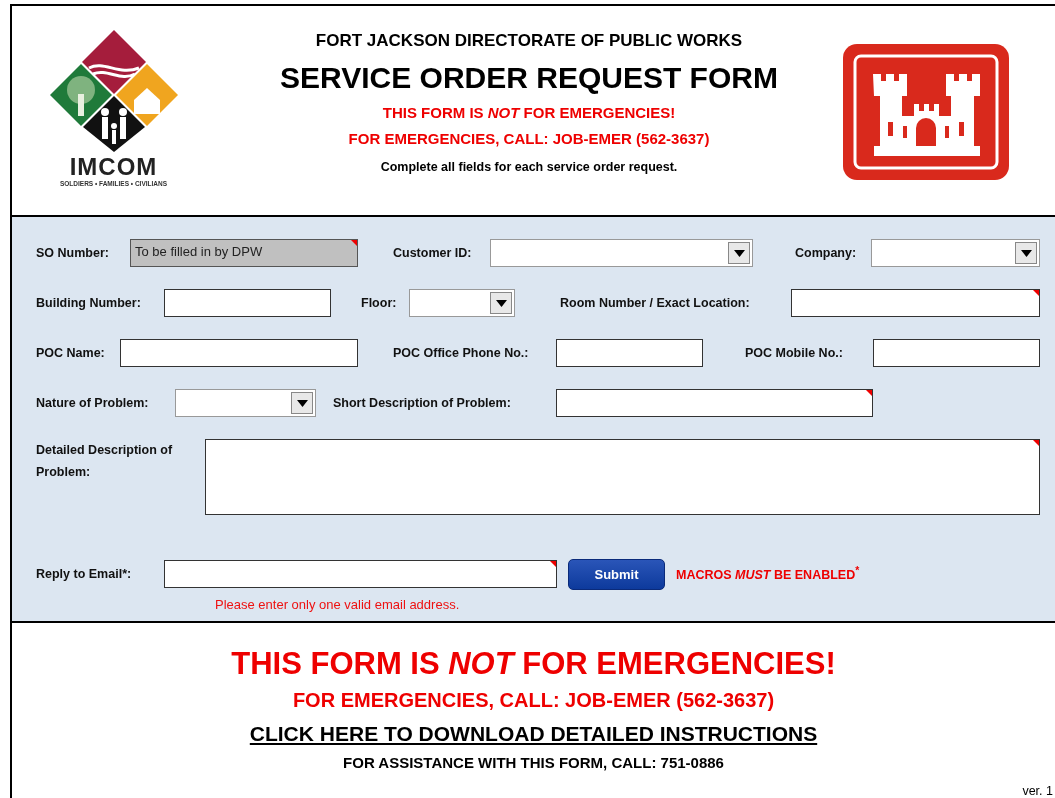 This screenshot has height=798, width=1055. I want to click on field-label: Reply to Email*:, so click(84, 574).